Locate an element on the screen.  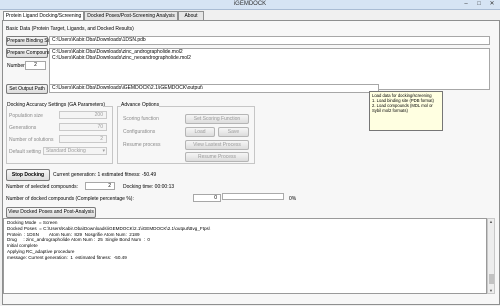
tab-about: About is located at coordinates (191, 15).